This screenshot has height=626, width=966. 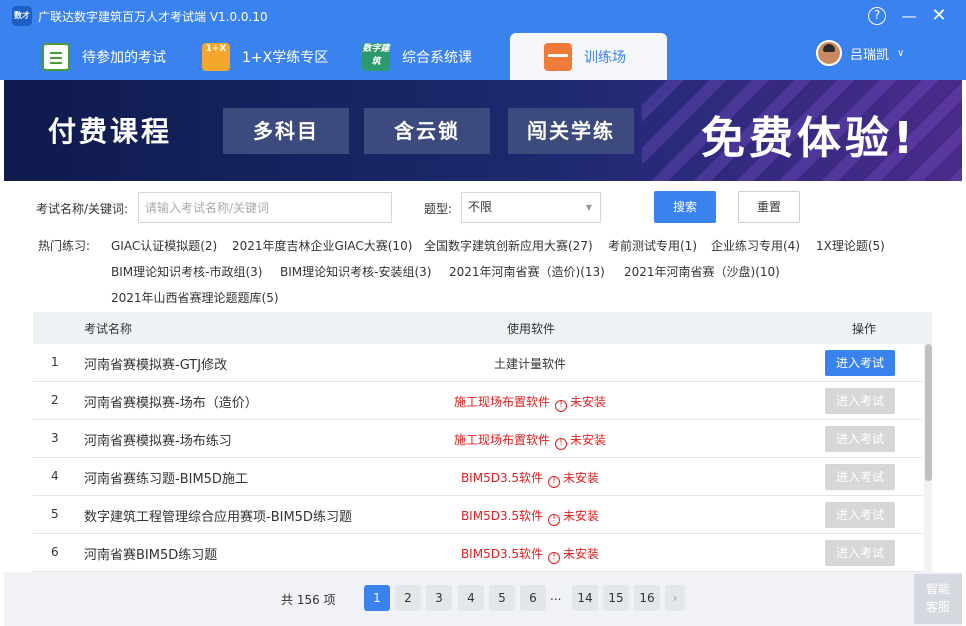 What do you see at coordinates (938, 599) in the screenshot?
I see `smart-support-button: 智能 客服` at bounding box center [938, 599].